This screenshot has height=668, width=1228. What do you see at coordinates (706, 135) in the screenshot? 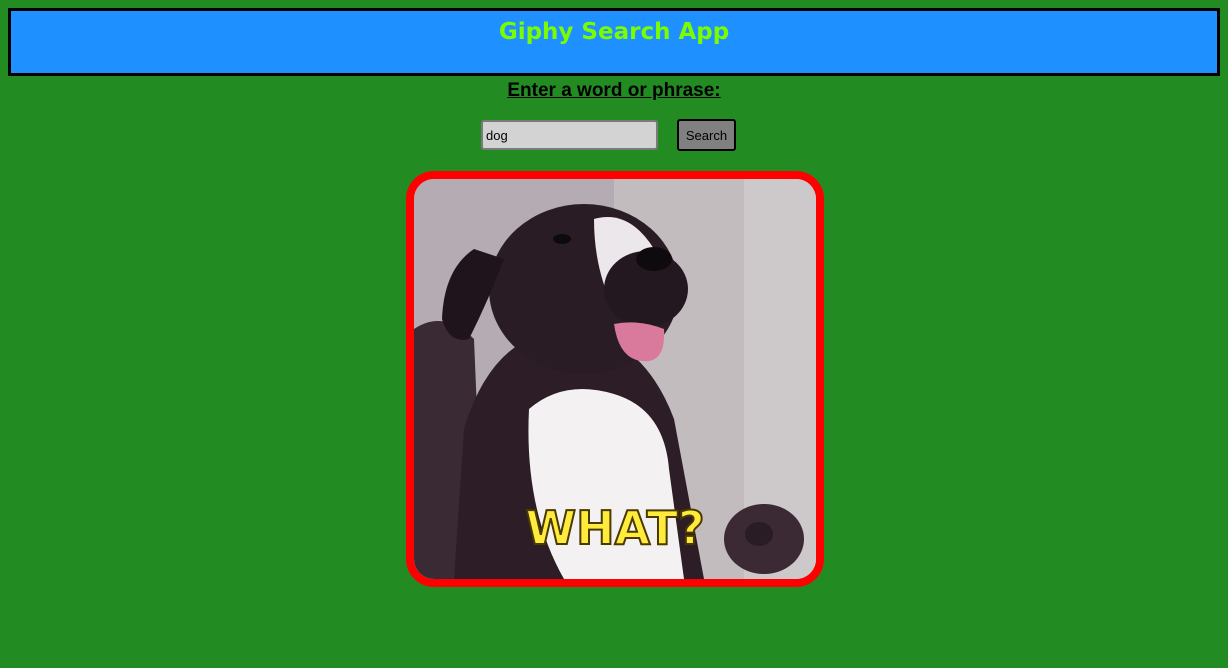
I see `search-button: Search` at bounding box center [706, 135].